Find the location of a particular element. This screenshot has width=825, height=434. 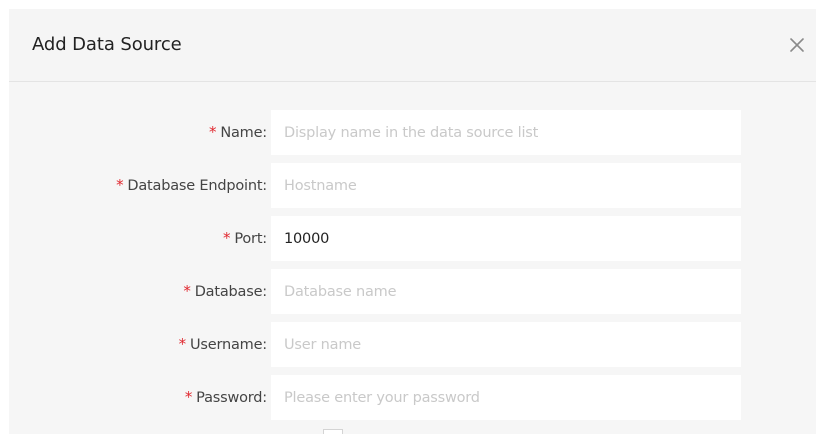

form-row-name: * Name: is located at coordinates (412, 132).